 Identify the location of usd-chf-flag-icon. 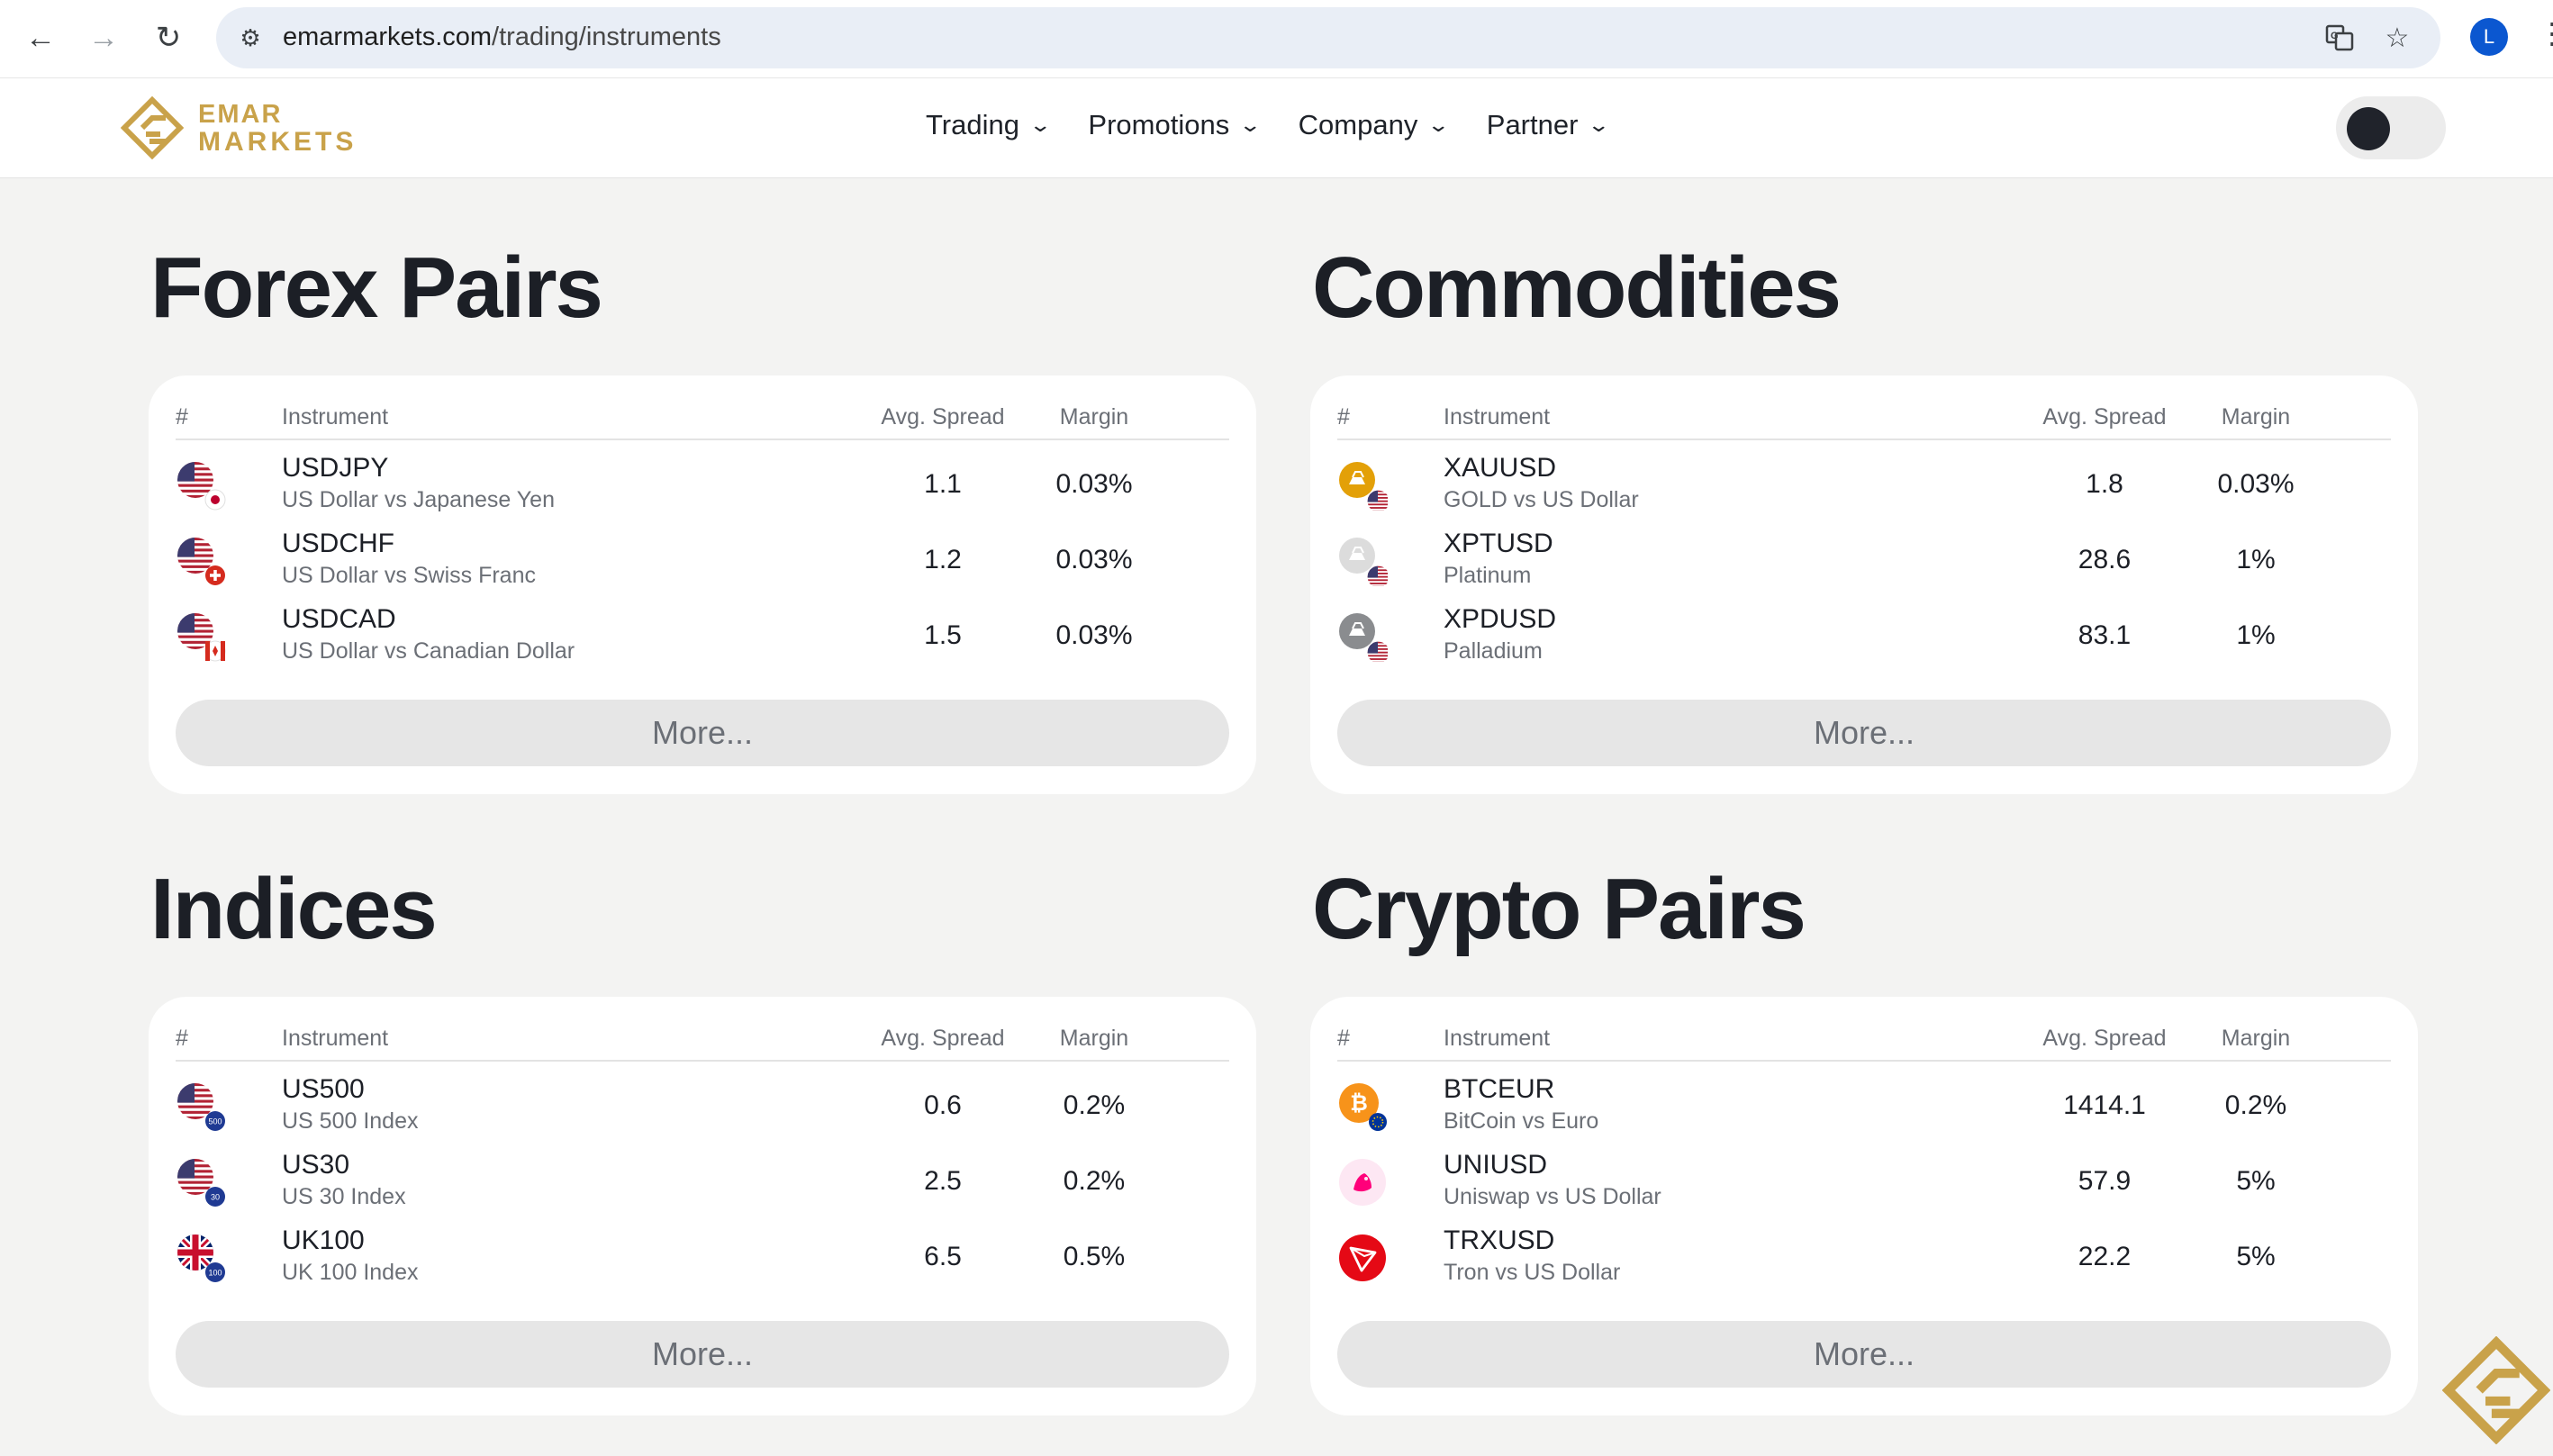
(200, 560).